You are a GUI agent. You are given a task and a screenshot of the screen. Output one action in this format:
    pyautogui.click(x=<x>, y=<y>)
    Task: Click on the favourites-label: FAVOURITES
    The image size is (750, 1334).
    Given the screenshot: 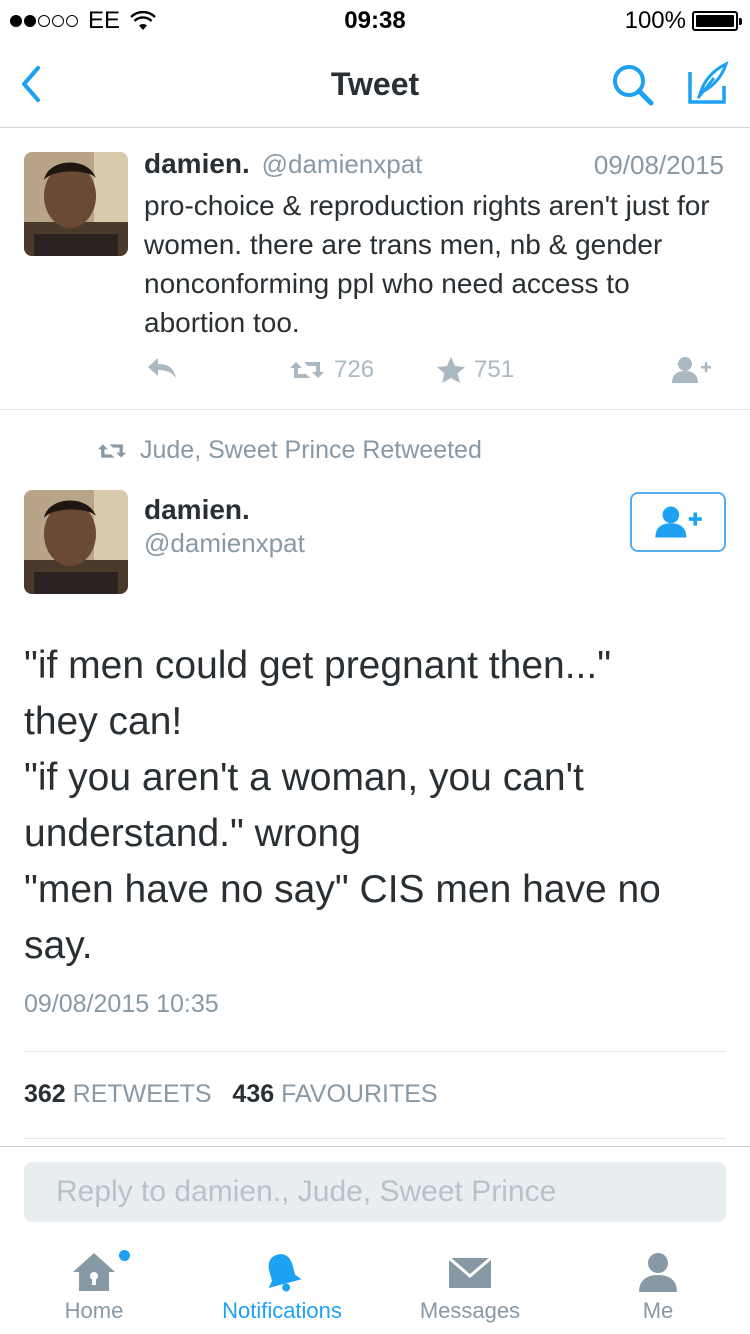 What is the action you would take?
    pyautogui.click(x=359, y=1094)
    